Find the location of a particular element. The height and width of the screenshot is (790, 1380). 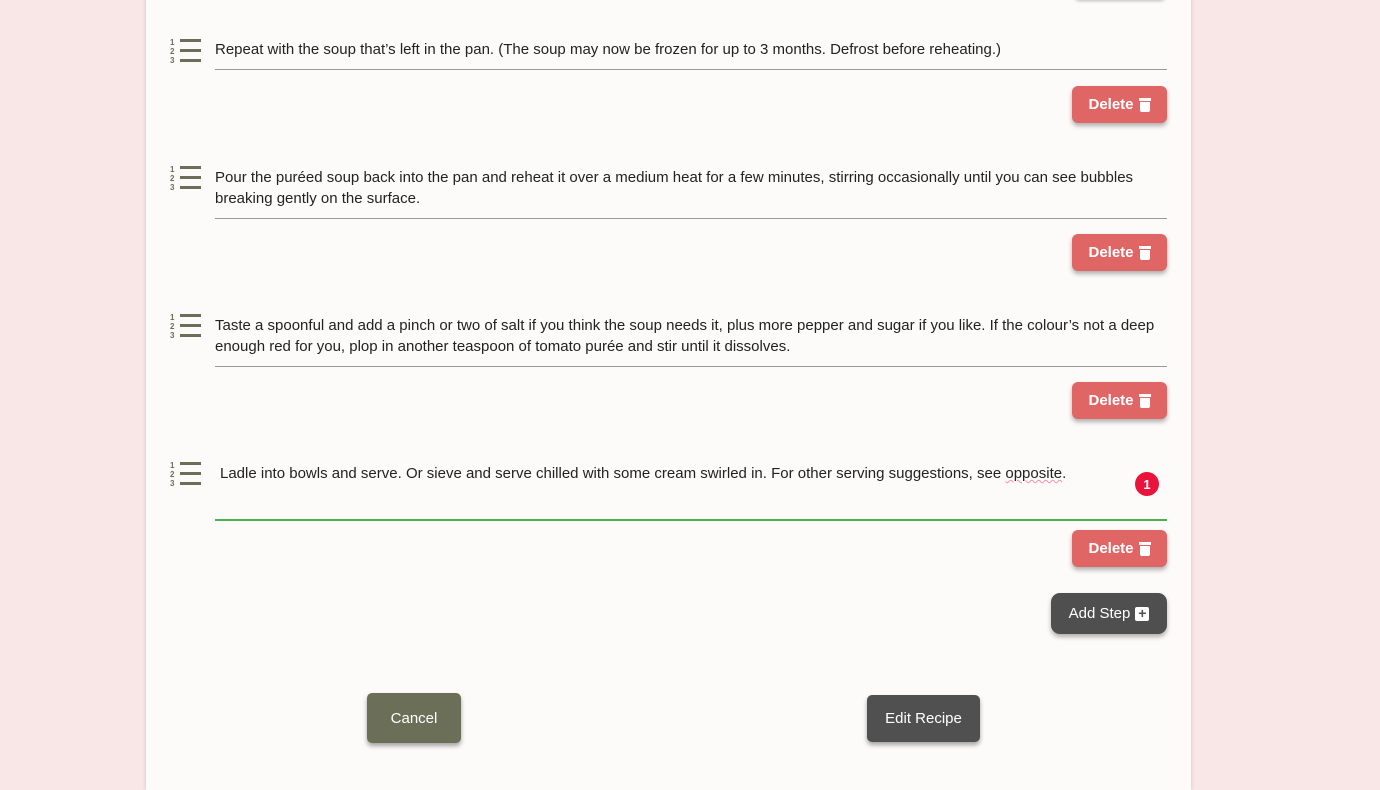

add-step-button: Add Step + is located at coordinates (1109, 613).